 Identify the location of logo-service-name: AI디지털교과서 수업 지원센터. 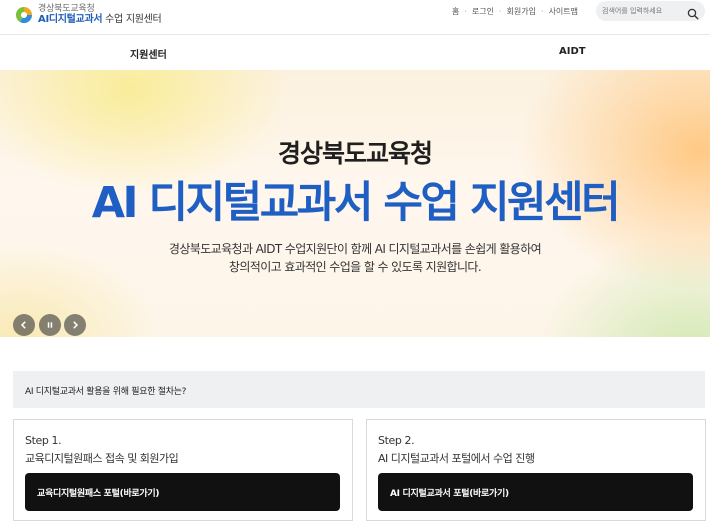
(100, 19).